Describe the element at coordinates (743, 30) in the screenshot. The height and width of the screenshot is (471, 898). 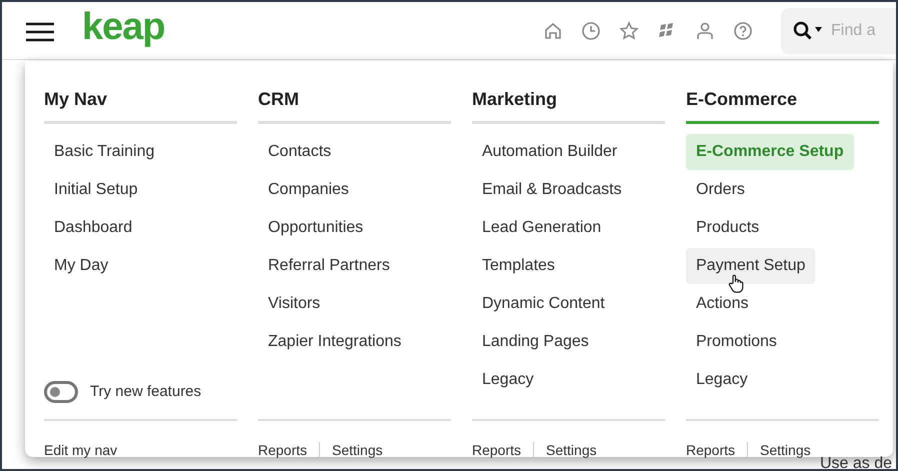
I see `help-icon` at that location.